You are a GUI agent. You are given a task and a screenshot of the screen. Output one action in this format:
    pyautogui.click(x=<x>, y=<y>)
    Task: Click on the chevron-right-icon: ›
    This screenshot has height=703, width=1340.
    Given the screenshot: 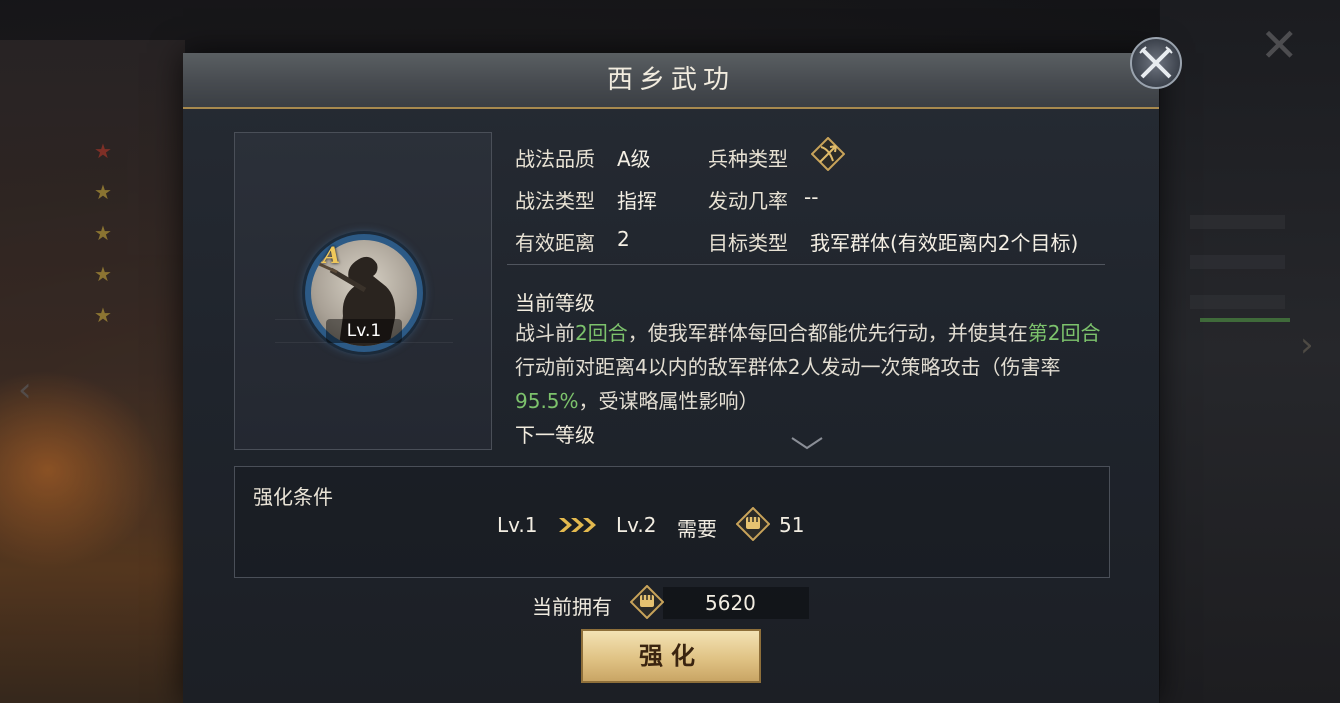 What is the action you would take?
    pyautogui.click(x=1307, y=345)
    